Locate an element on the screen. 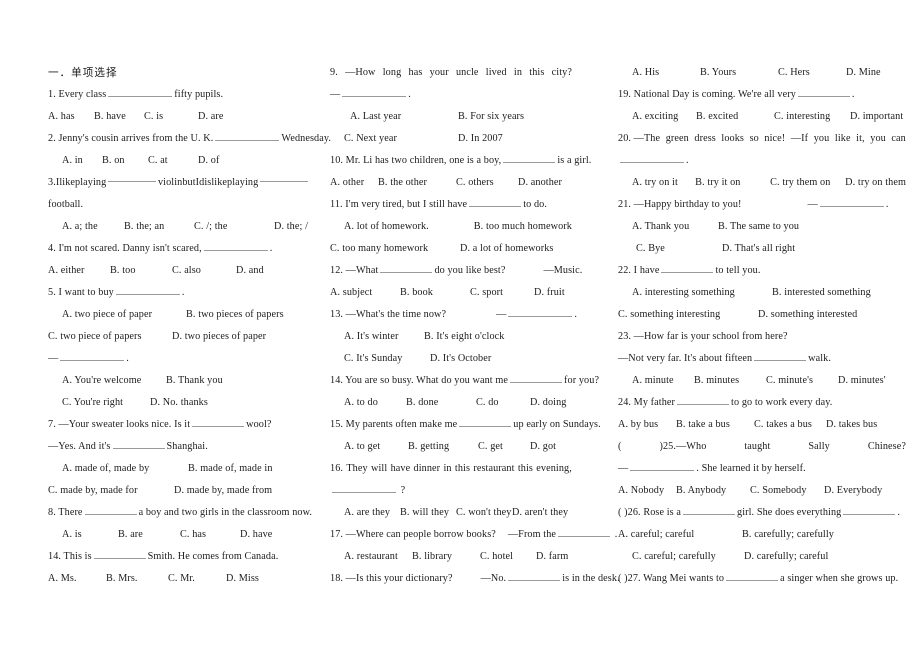 The height and width of the screenshot is (651, 920). option-choice: D. and is located at coordinates (250, 271).